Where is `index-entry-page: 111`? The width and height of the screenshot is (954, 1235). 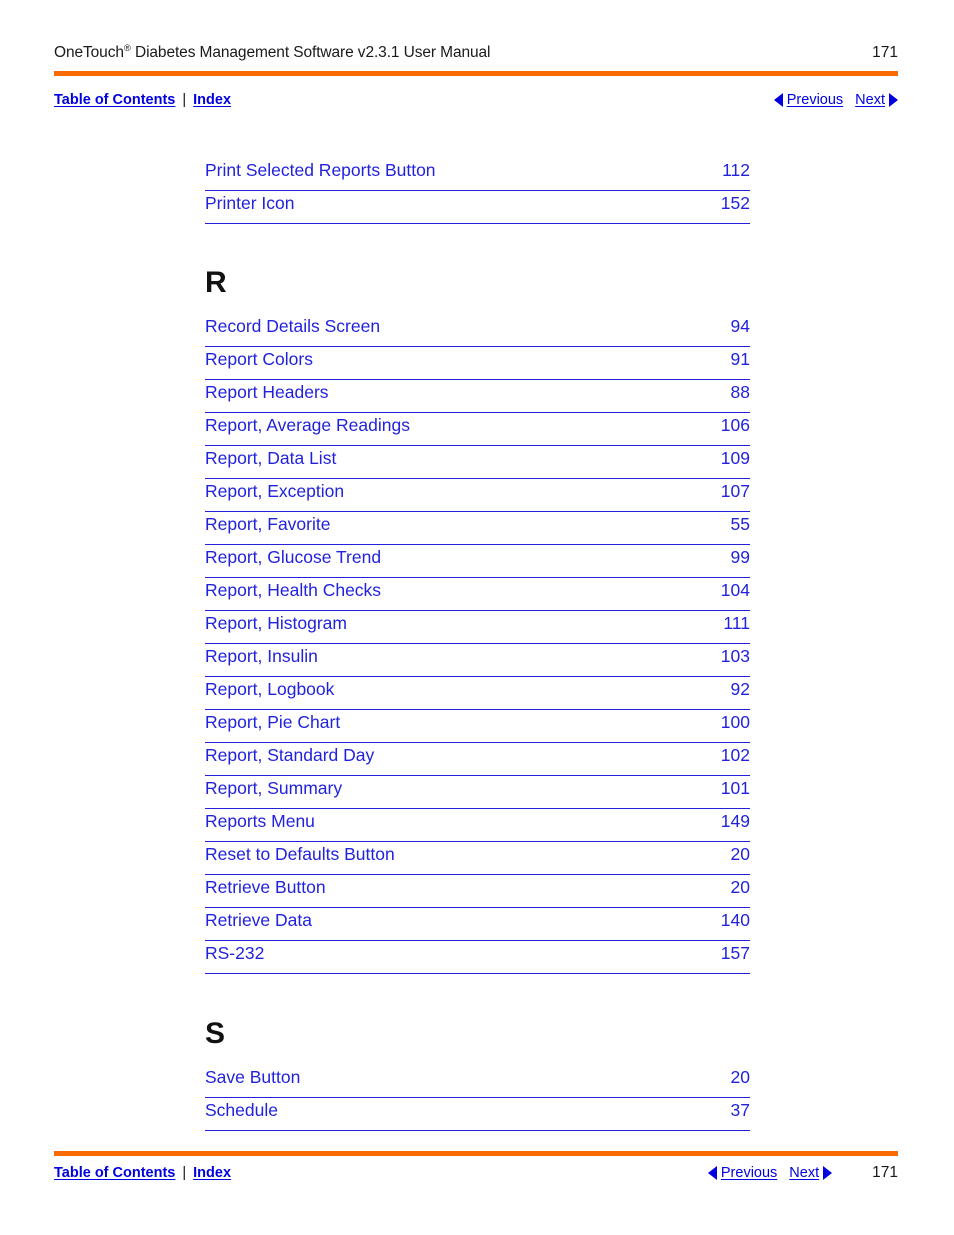 index-entry-page: 111 is located at coordinates (736, 623).